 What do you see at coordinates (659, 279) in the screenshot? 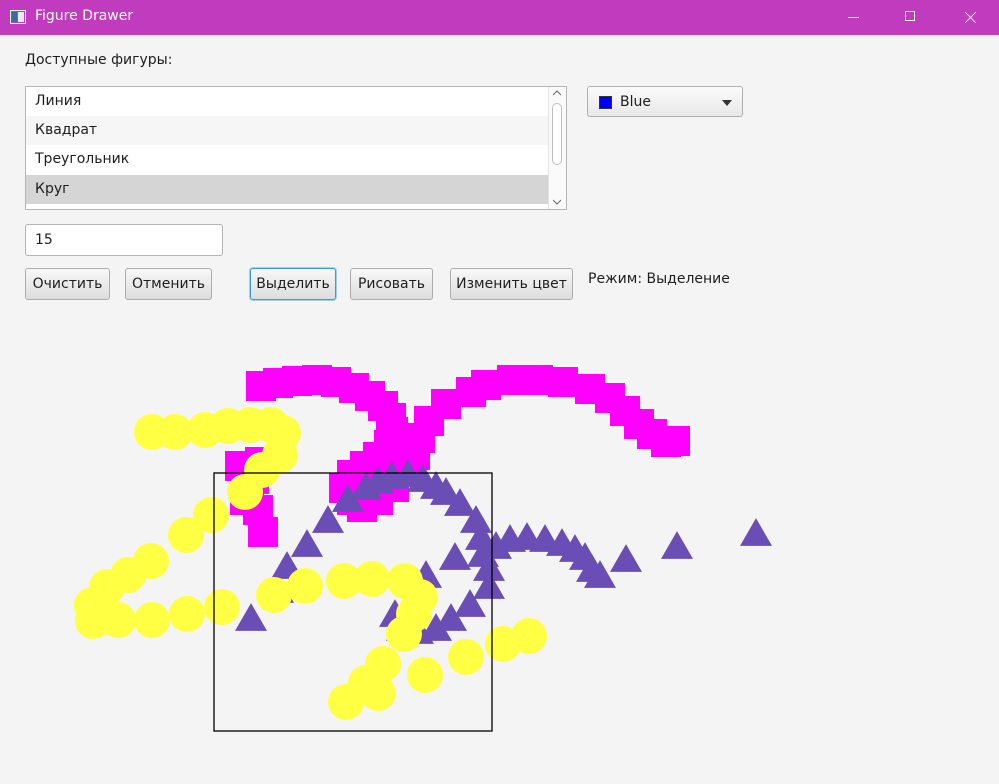
I see `mode-label: Режим: Выделение` at bounding box center [659, 279].